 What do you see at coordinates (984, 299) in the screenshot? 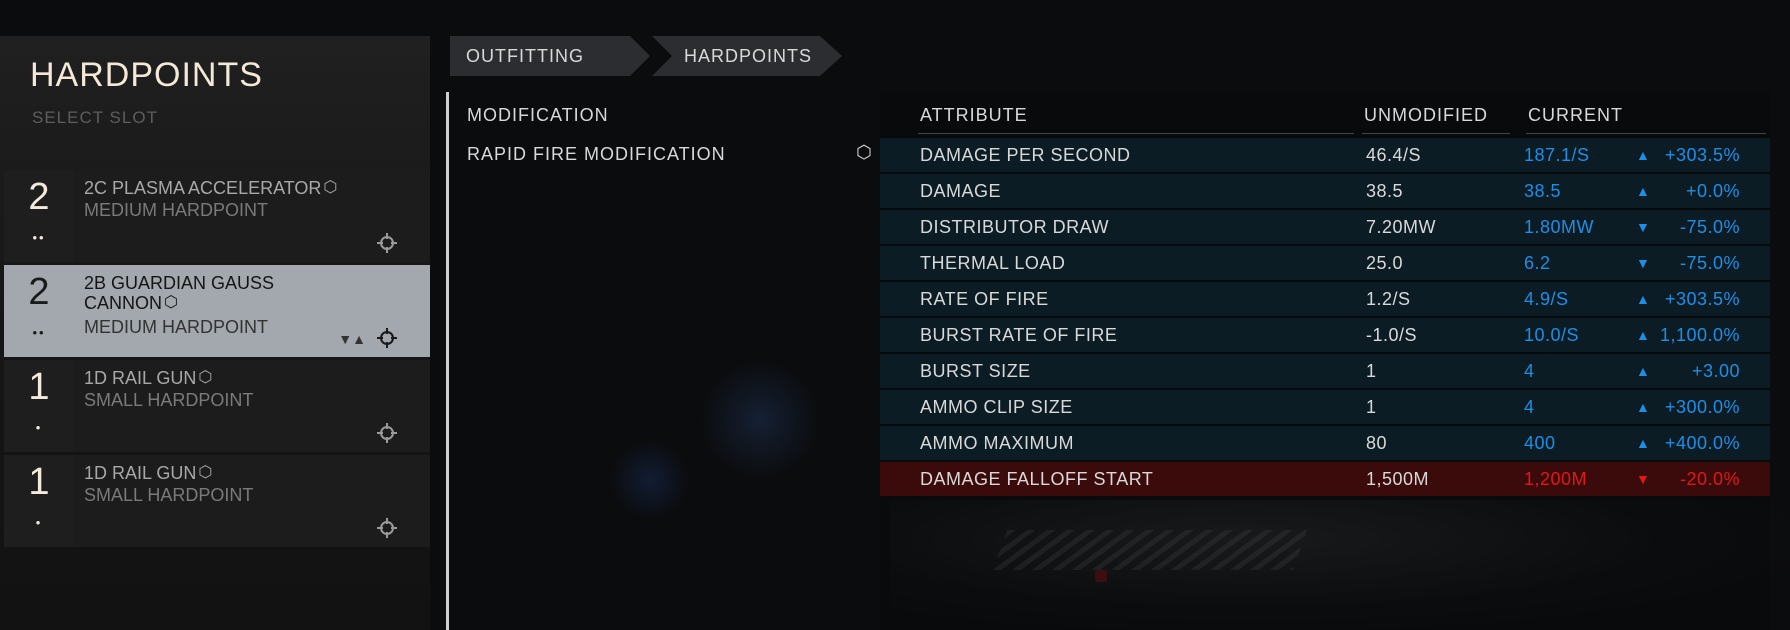
I see `row-attribute: RATE OF FIRE` at bounding box center [984, 299].